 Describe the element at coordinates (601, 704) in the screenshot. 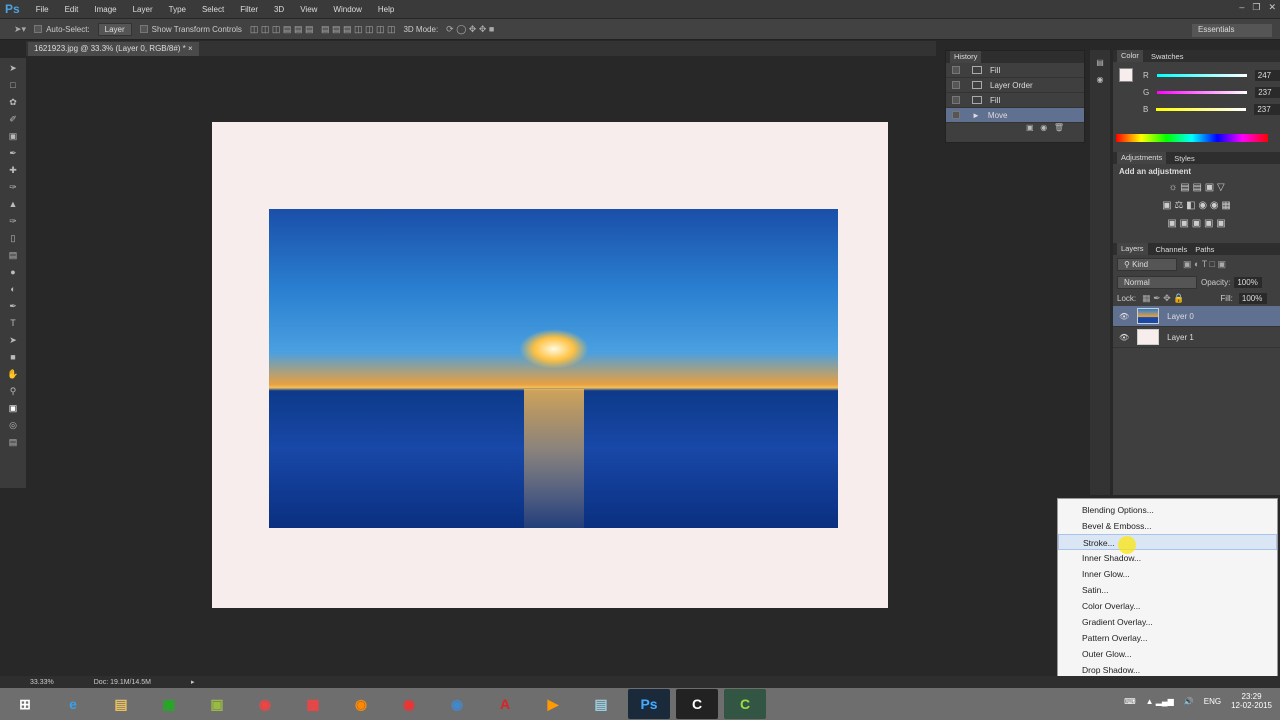

I see `notes-icon: ▤` at that location.